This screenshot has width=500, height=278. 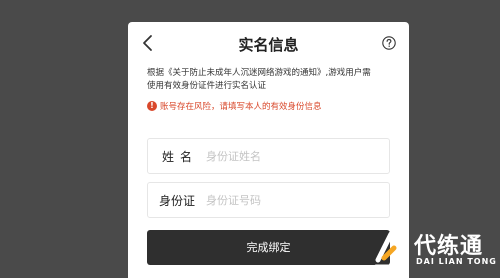 I want to click on dialog-title: 实名信息, so click(x=268, y=45).